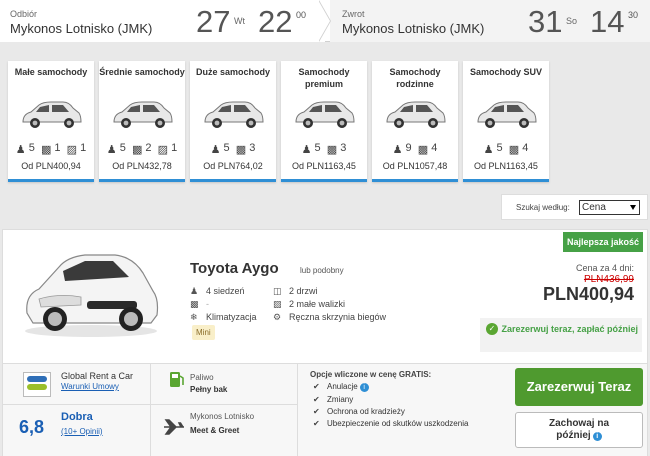 The image size is (650, 456). I want to click on category-card: Samochody rodzinne ♟ 9 ▩ 4 Od PLN1057,48, so click(415, 121).